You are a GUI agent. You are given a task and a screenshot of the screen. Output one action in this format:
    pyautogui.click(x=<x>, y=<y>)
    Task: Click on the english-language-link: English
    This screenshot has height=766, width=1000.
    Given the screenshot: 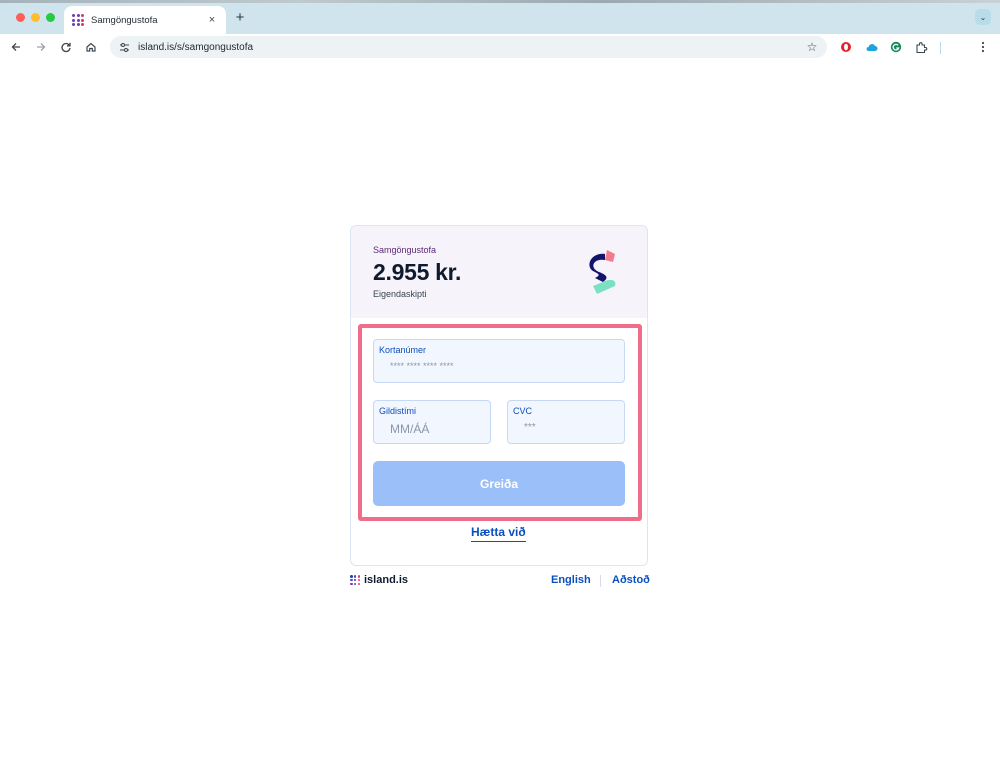 What is the action you would take?
    pyautogui.click(x=571, y=580)
    